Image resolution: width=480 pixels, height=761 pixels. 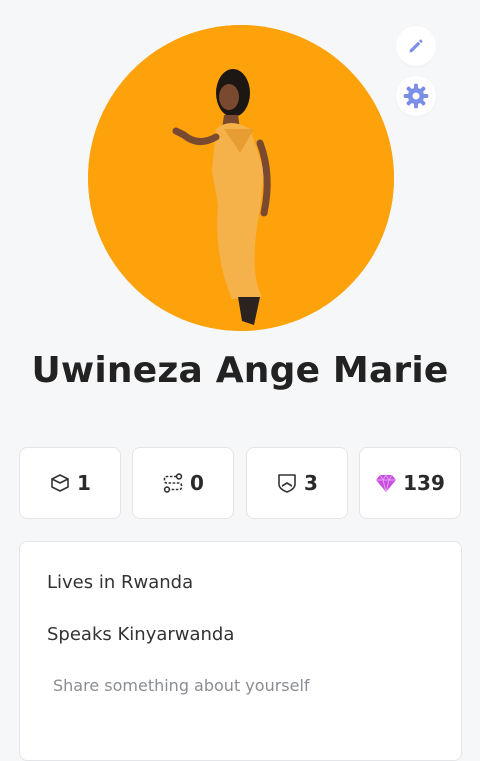 I want to click on stat-value: 139, so click(x=424, y=483).